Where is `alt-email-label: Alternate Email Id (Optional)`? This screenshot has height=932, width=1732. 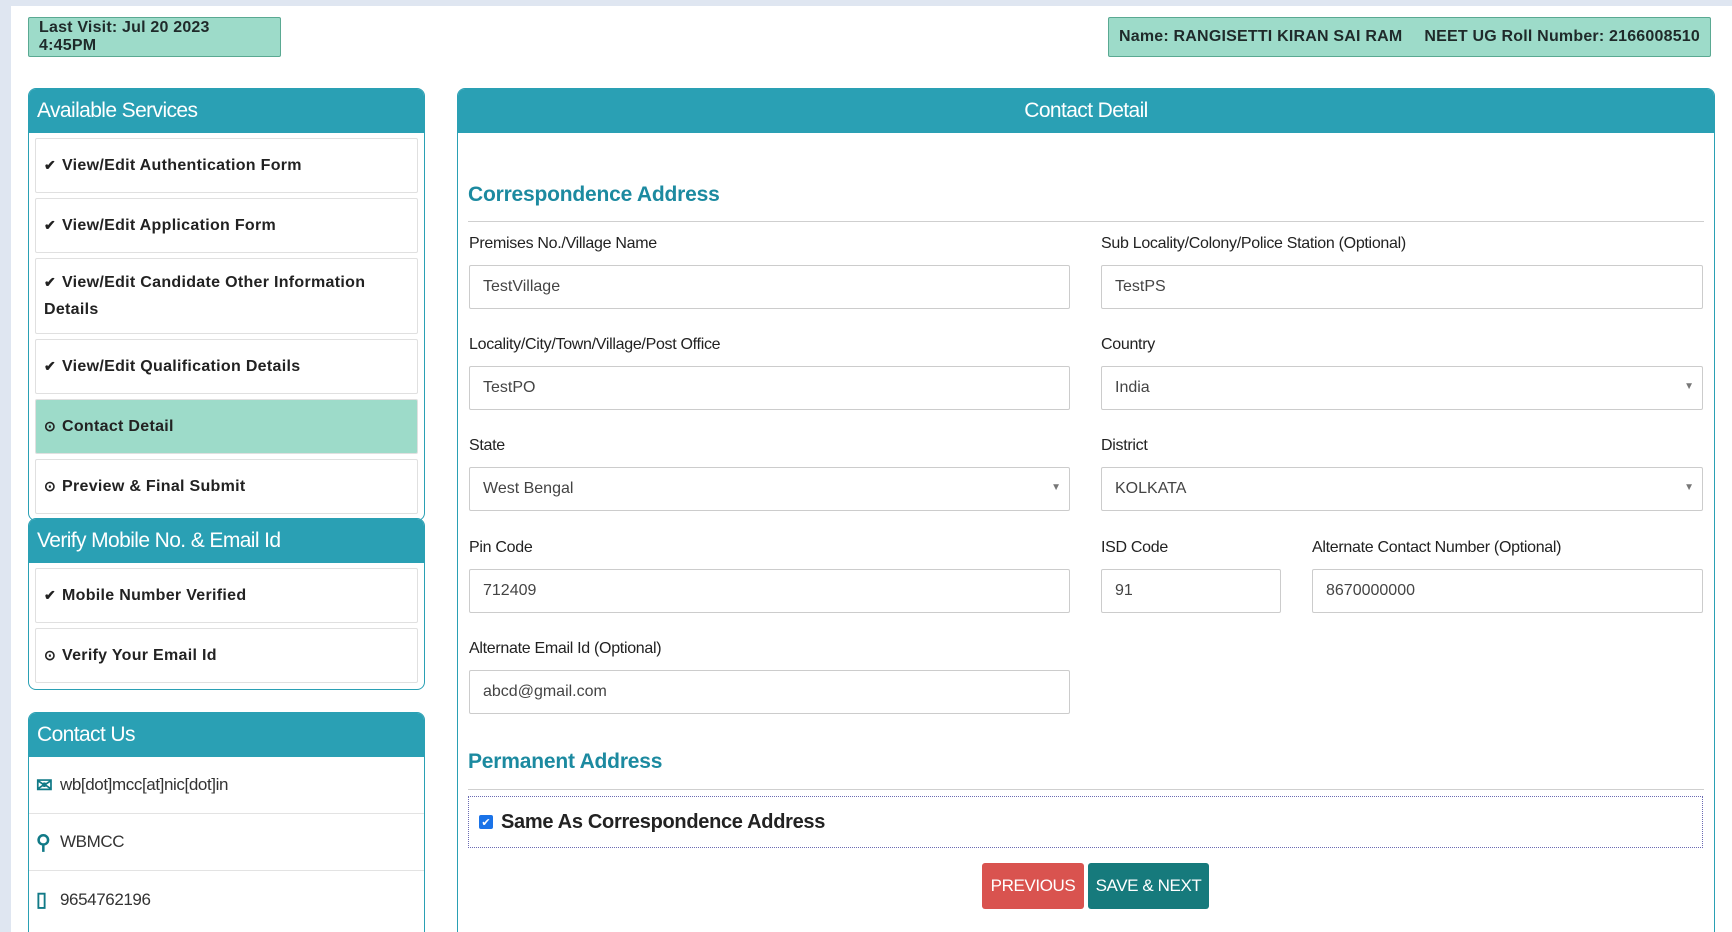
alt-email-label: Alternate Email Id (Optional) is located at coordinates (565, 648).